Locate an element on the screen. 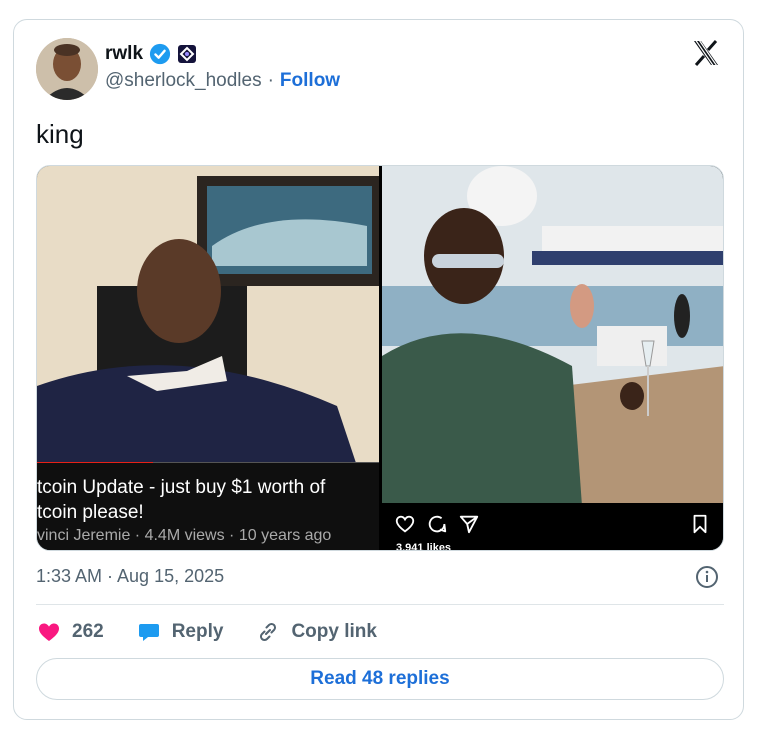 This screenshot has height=740, width=760. like-count: 262 is located at coordinates (88, 631).